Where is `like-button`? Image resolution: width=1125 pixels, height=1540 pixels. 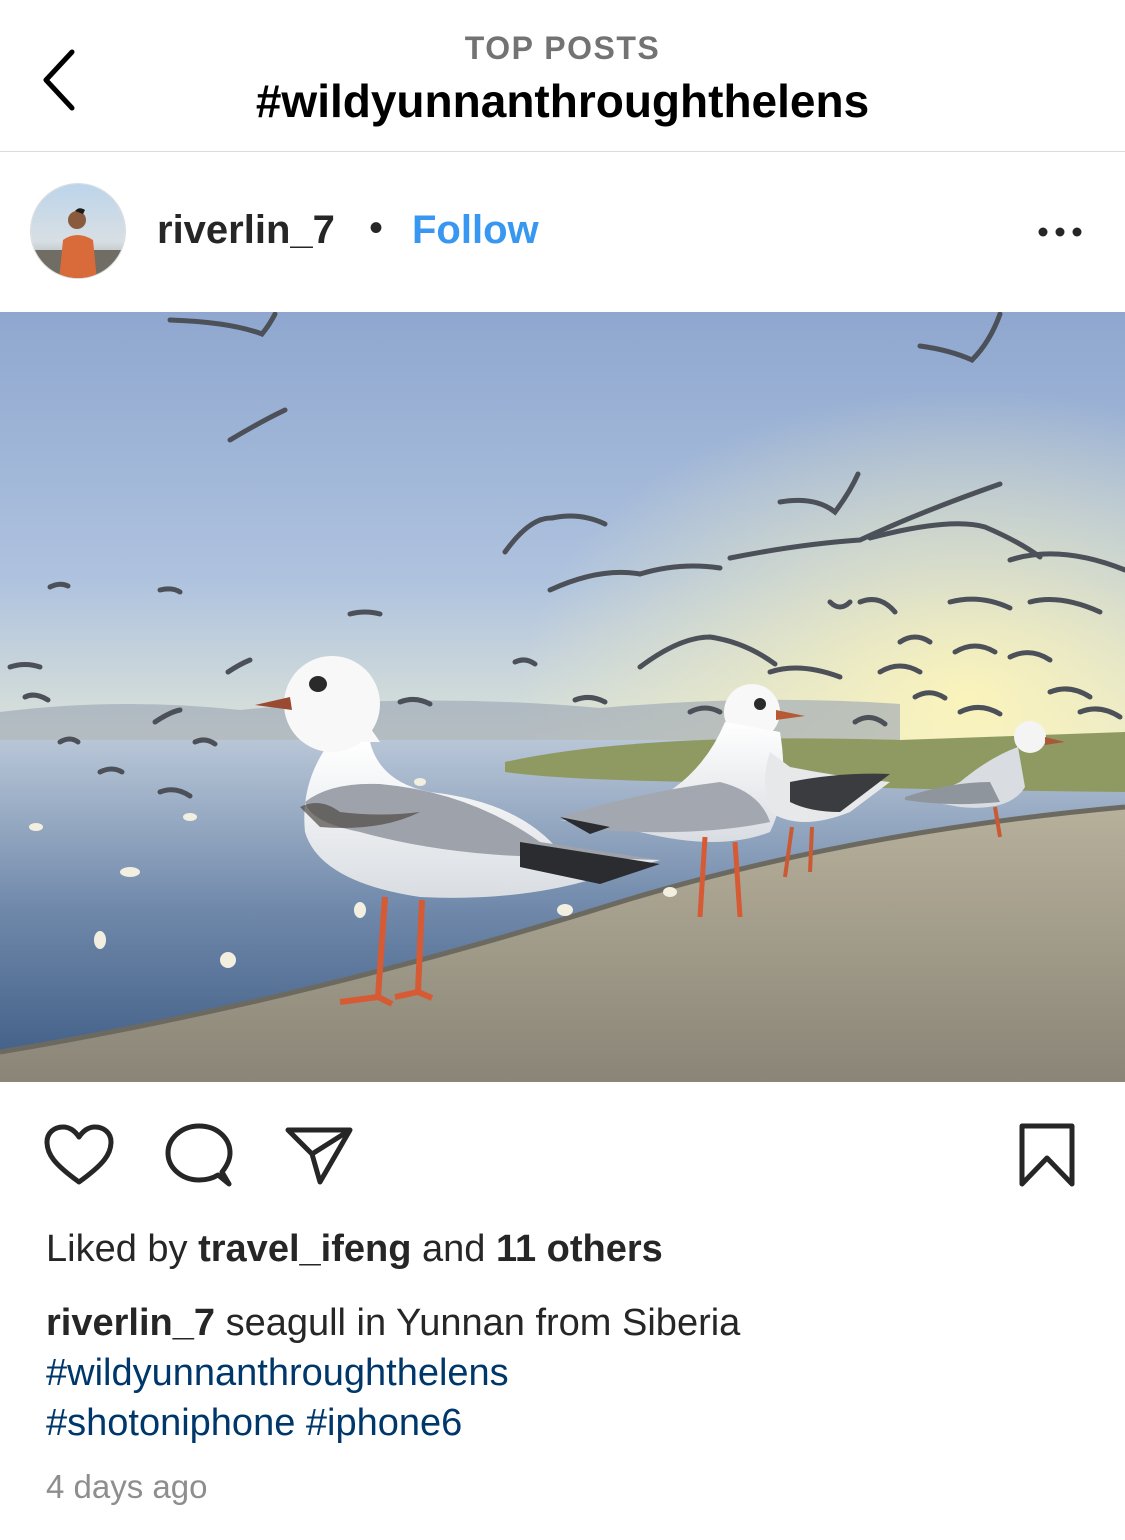 like-button is located at coordinates (79, 1157).